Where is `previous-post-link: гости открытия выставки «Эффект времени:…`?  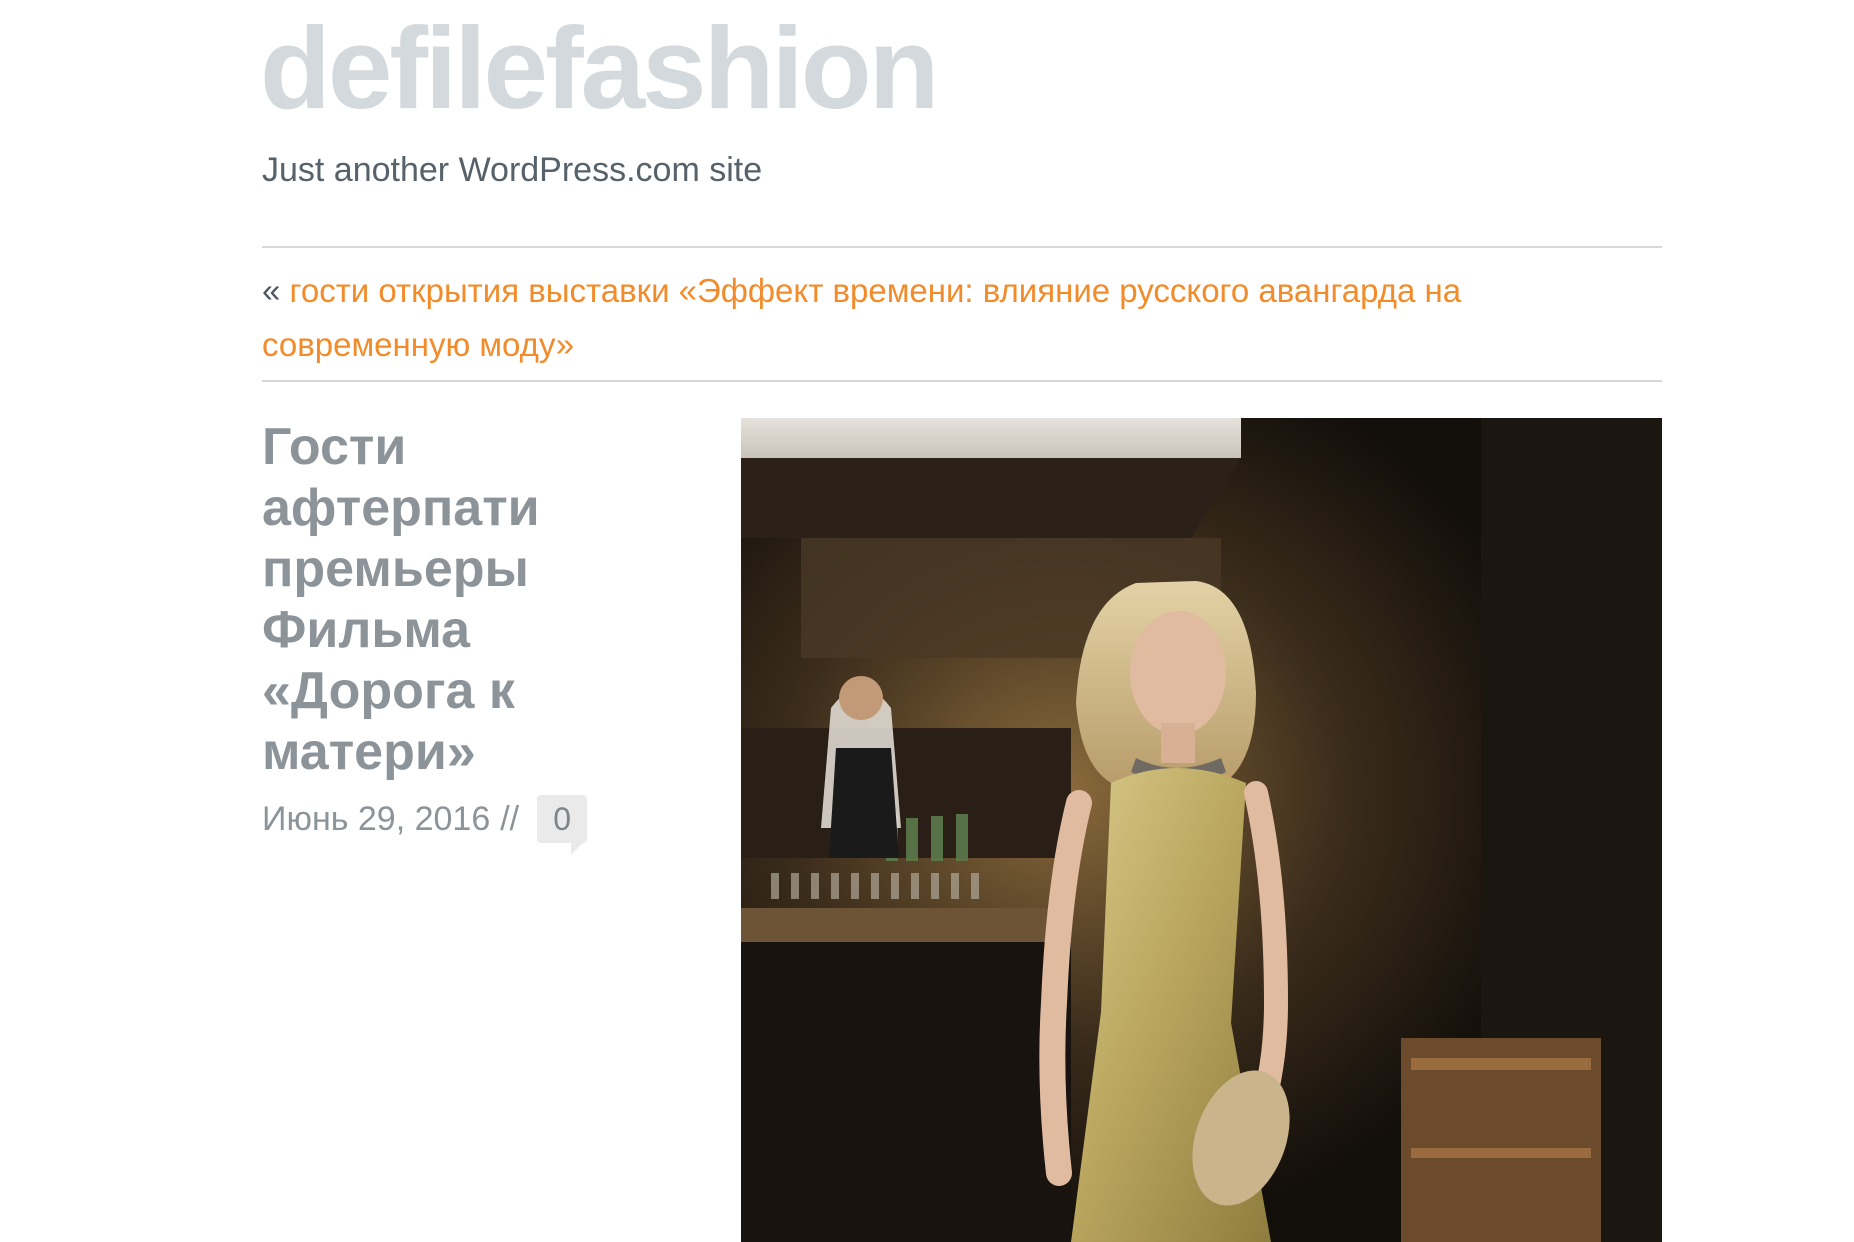 previous-post-link: гости открытия выставки «Эффект времени:… is located at coordinates (861, 317).